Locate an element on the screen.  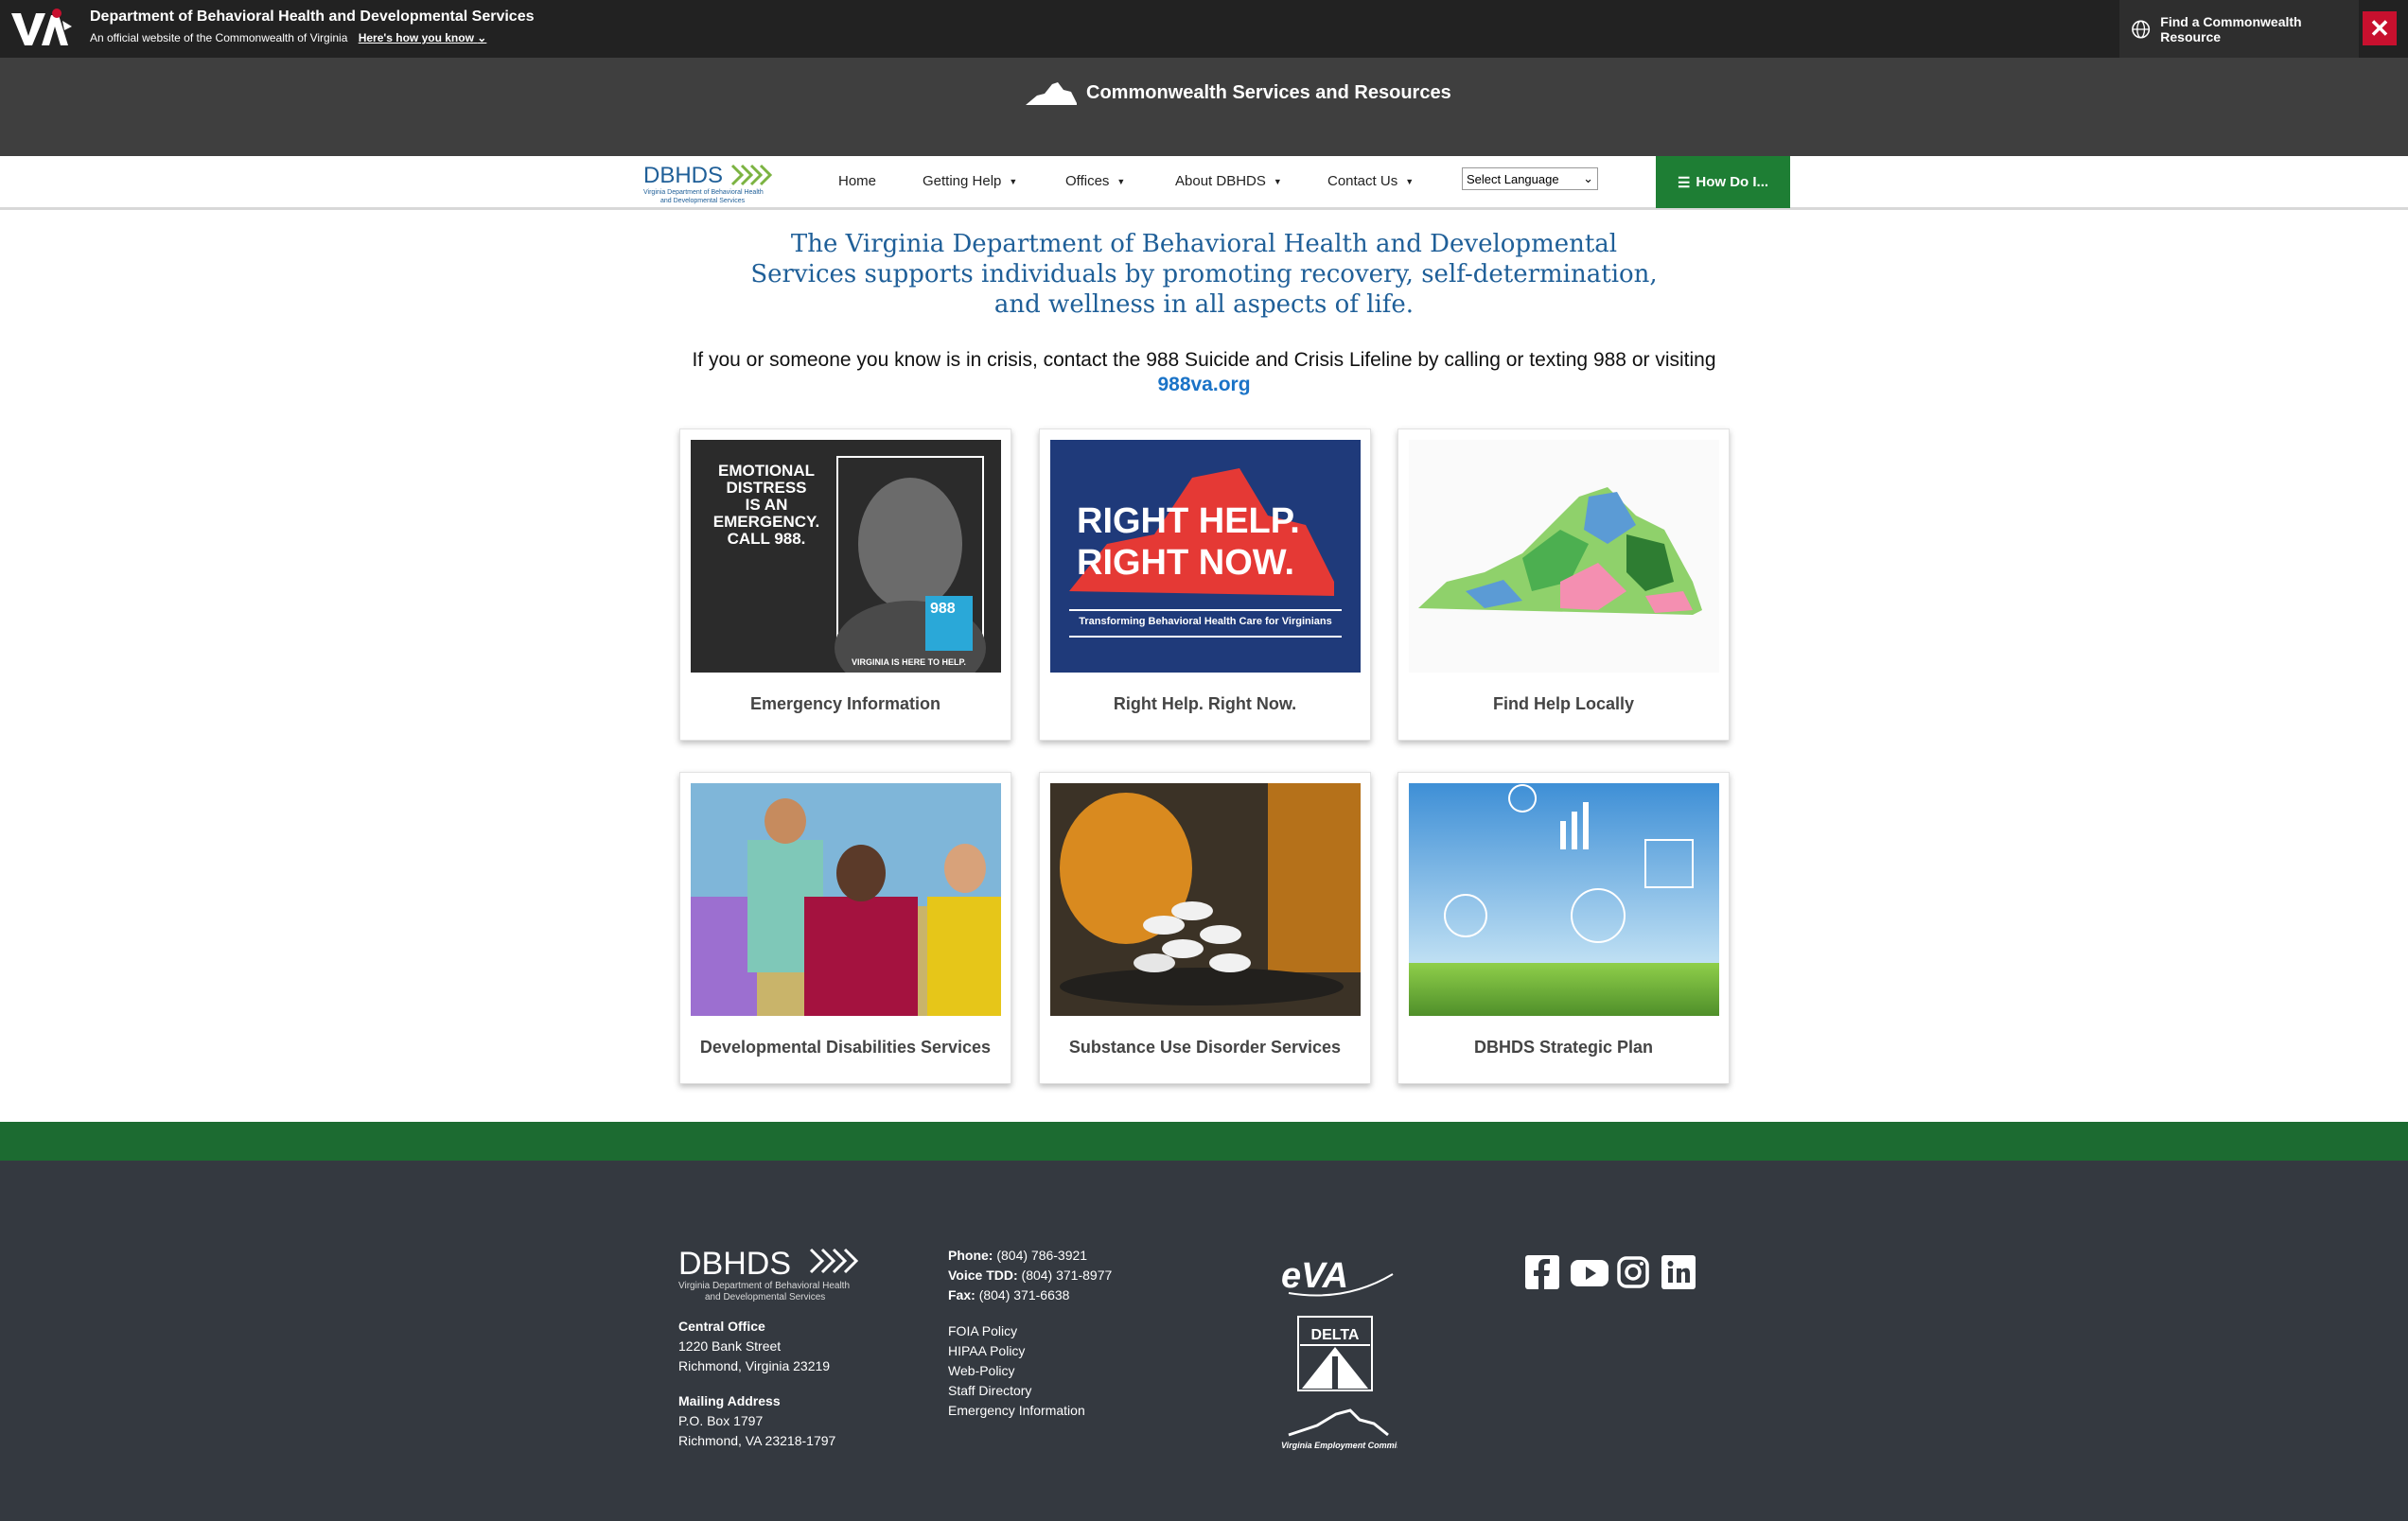
headline-line: CALL 988. is located at coordinates (766, 539).